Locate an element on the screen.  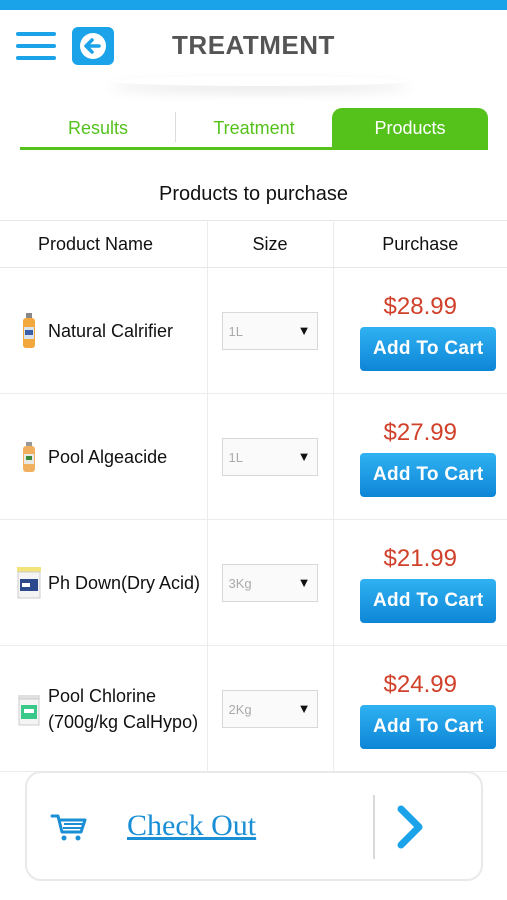
checkout-link: Check Out is located at coordinates (191, 826).